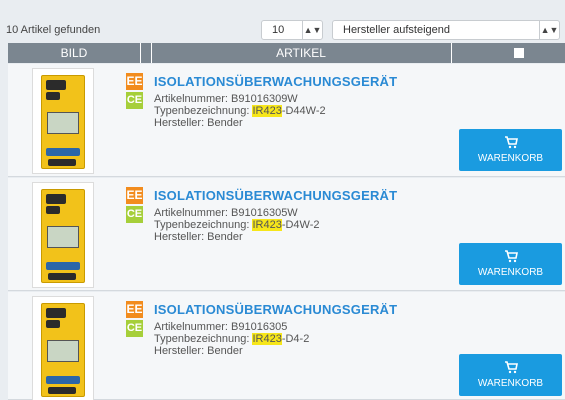 The image size is (565, 400). What do you see at coordinates (295, 339) in the screenshot?
I see `type-rest: -D4-2` at bounding box center [295, 339].